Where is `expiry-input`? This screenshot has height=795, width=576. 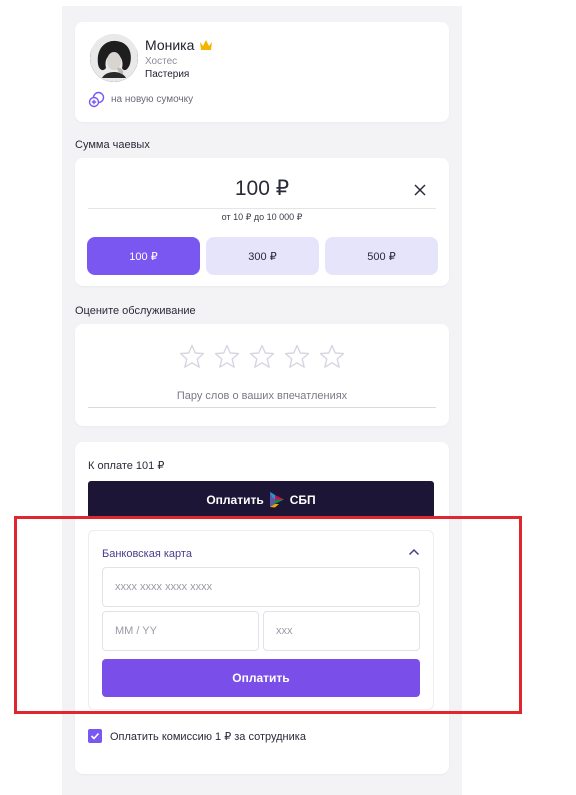 expiry-input is located at coordinates (180, 631).